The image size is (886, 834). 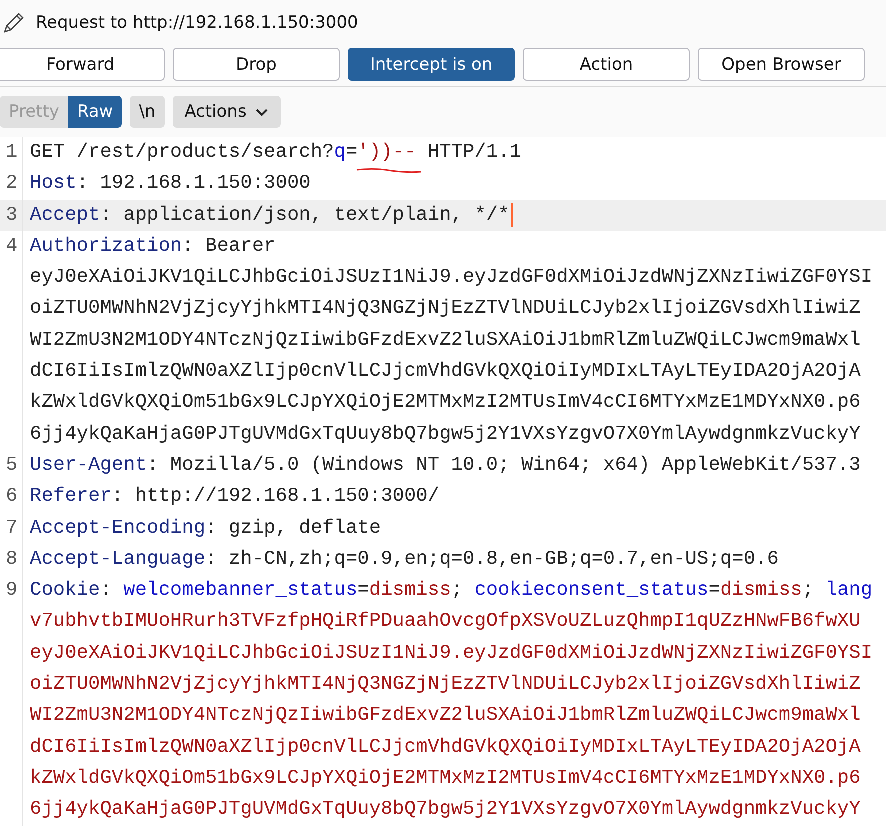 I want to click on param-name: q, so click(x=340, y=152).